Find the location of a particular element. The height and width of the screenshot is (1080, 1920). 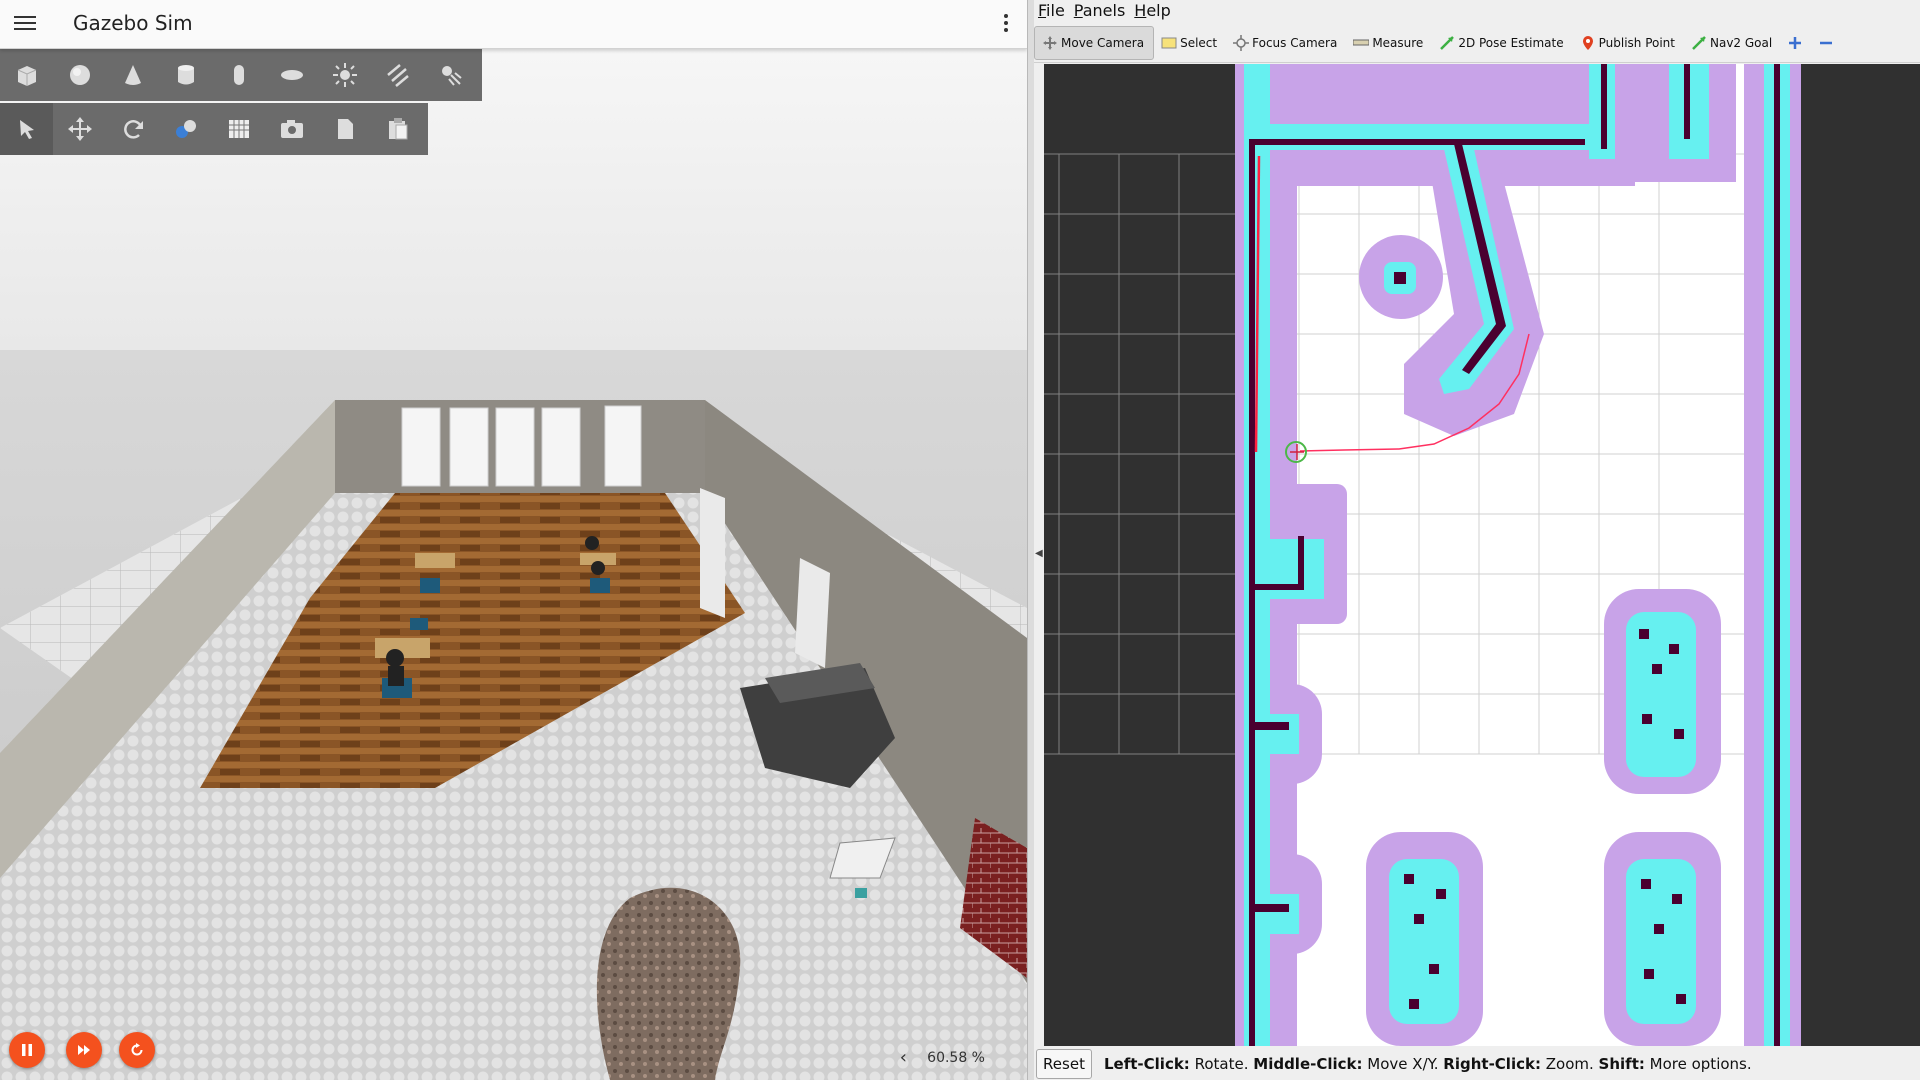

shapes-toolbar is located at coordinates (241, 75).